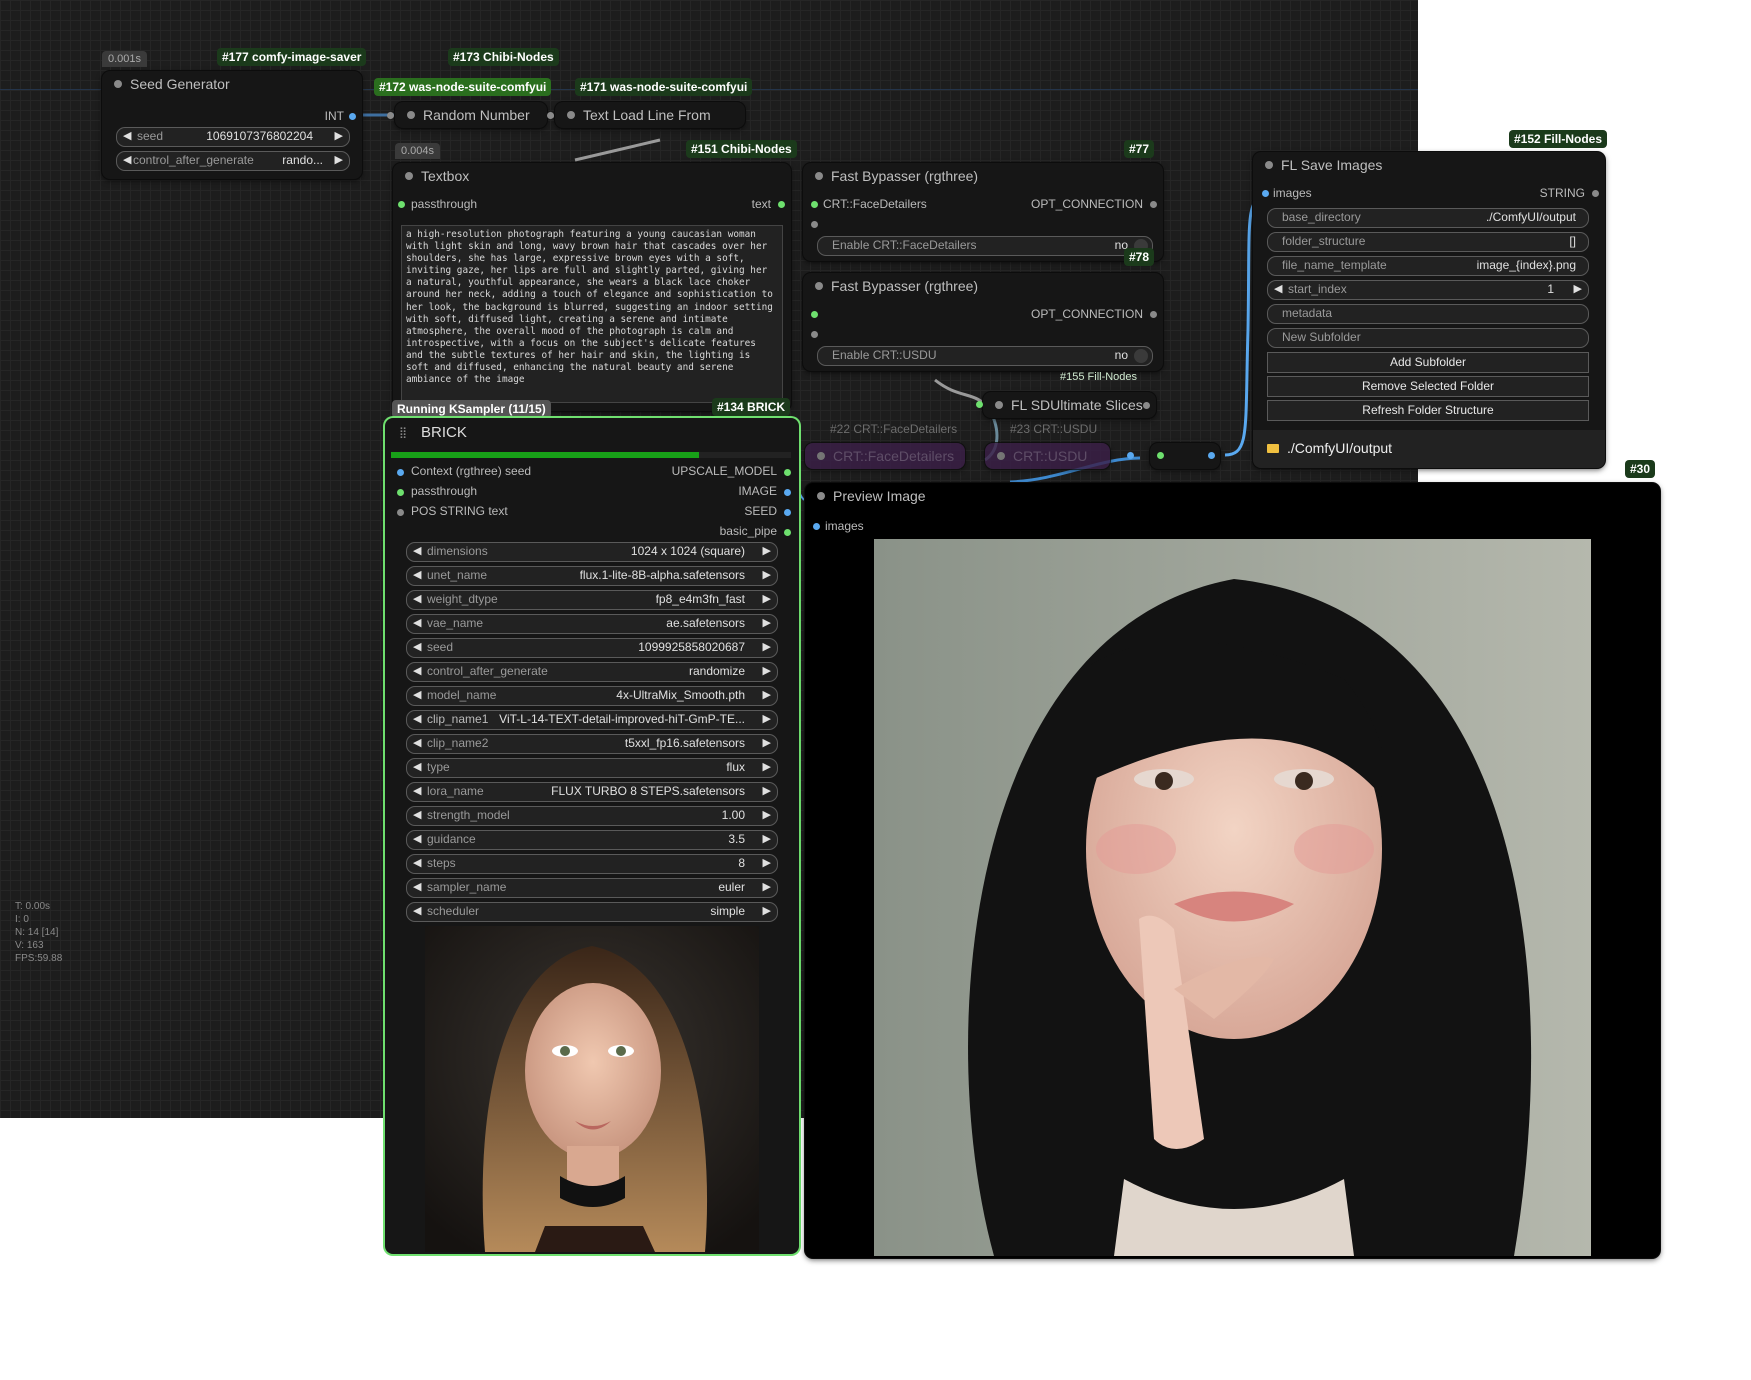  I want to click on brick-widget-vae-name: ◀ vae_name ae.safetensors ▶, so click(592, 624).